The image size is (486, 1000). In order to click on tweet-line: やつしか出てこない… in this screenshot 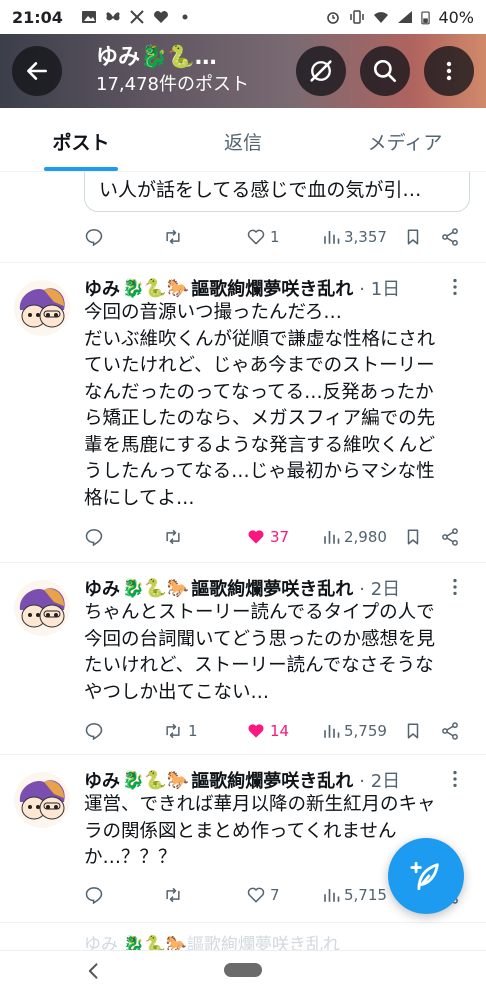, I will do `click(177, 692)`.